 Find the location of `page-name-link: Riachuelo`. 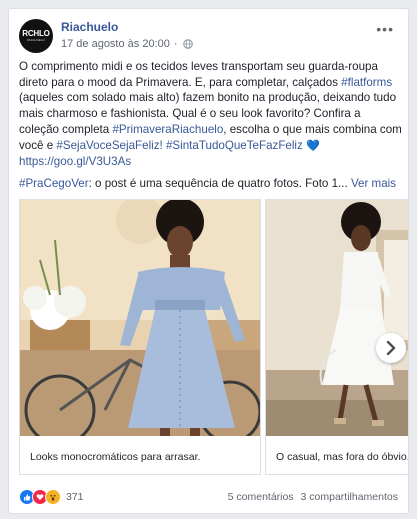

page-name-link: Riachuelo is located at coordinates (89, 27).